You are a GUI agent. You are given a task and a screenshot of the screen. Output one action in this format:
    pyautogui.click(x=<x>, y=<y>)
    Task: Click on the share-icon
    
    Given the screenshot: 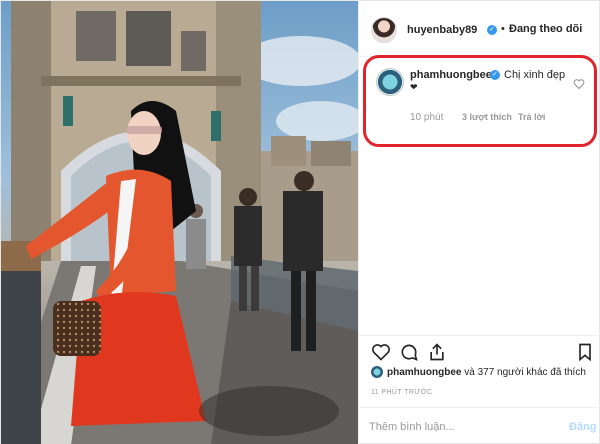 What is the action you would take?
    pyautogui.click(x=437, y=352)
    